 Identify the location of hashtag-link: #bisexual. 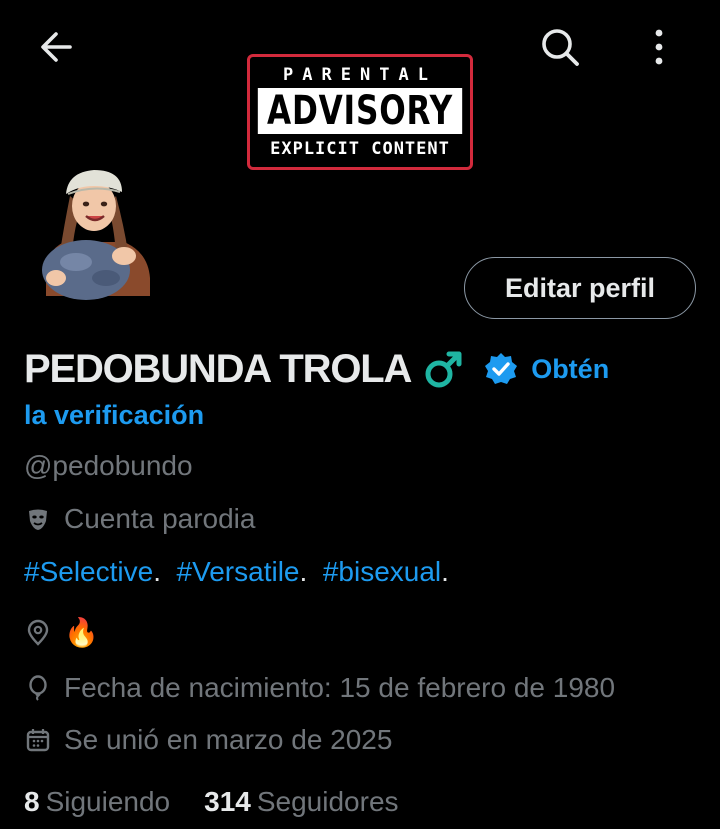
(382, 572).